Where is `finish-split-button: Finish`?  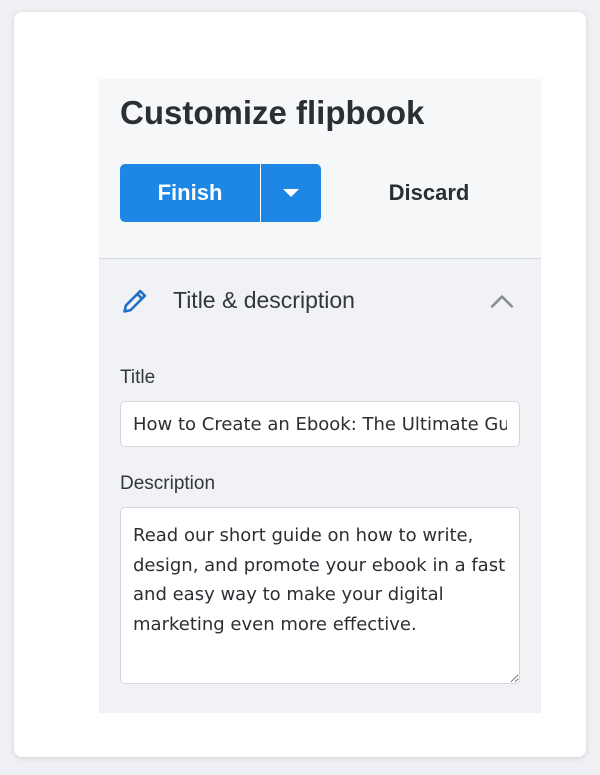
finish-split-button: Finish is located at coordinates (220, 193).